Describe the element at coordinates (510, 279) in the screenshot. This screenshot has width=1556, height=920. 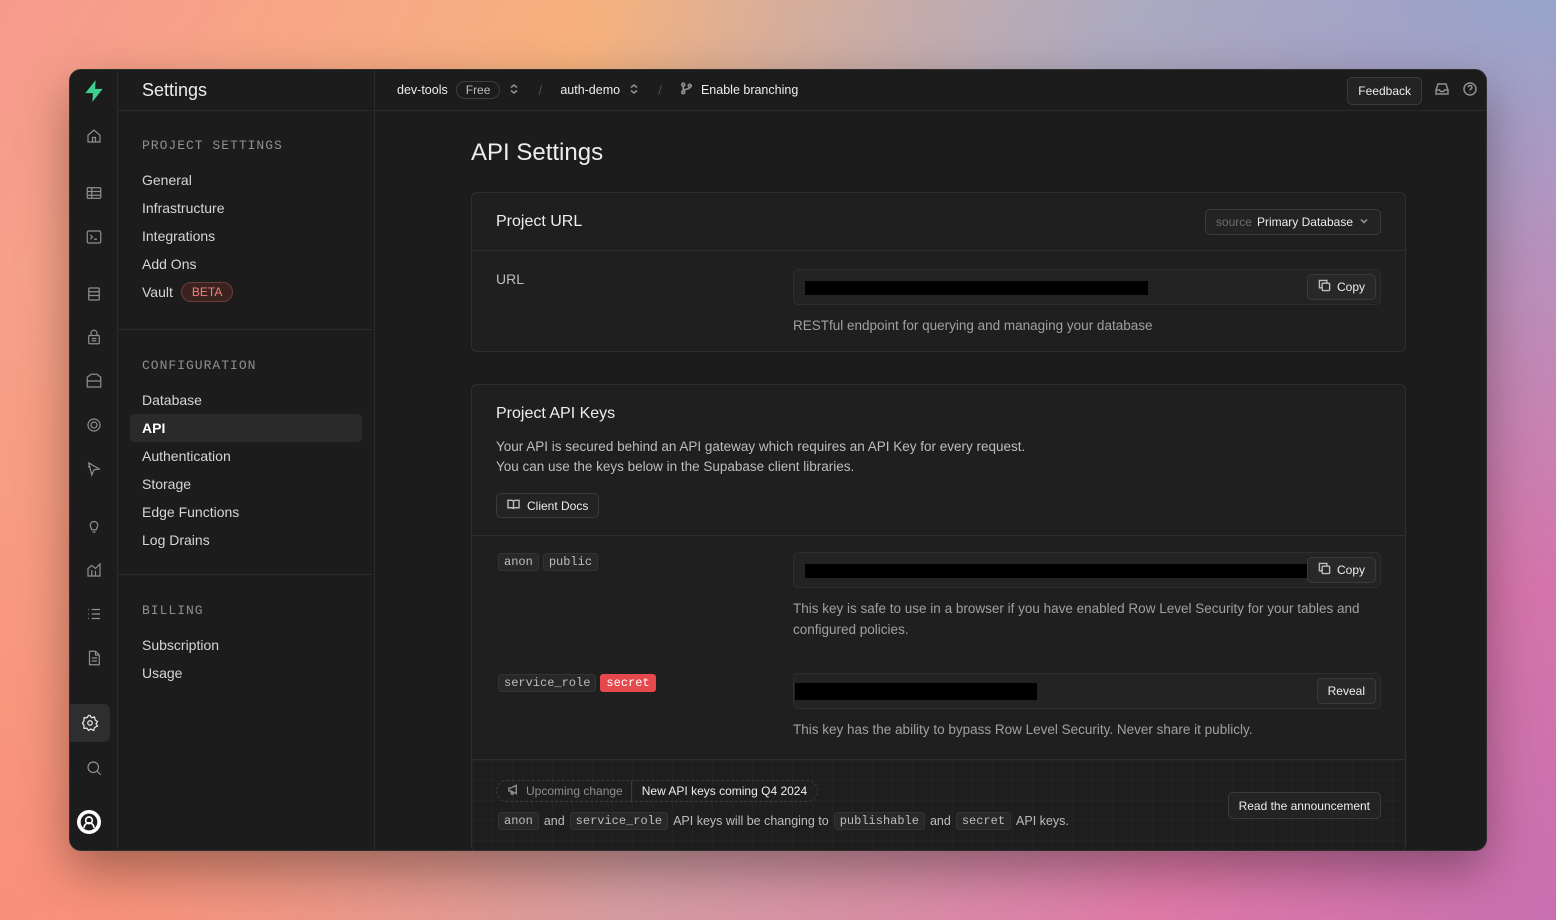
I see `url-label: URL` at that location.